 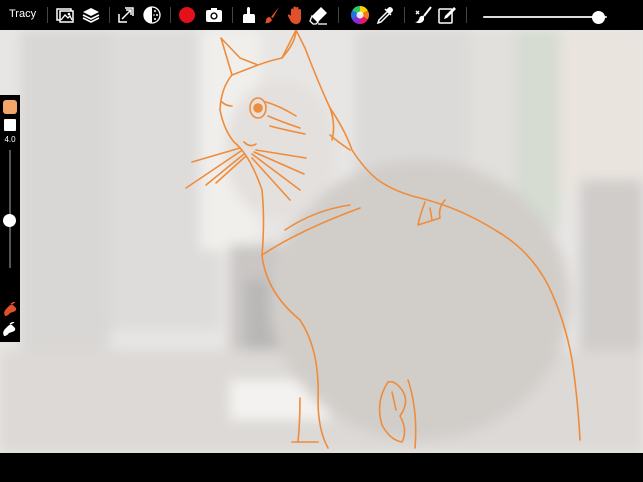 What do you see at coordinates (10, 107) in the screenshot?
I see `primary-color-swatch` at bounding box center [10, 107].